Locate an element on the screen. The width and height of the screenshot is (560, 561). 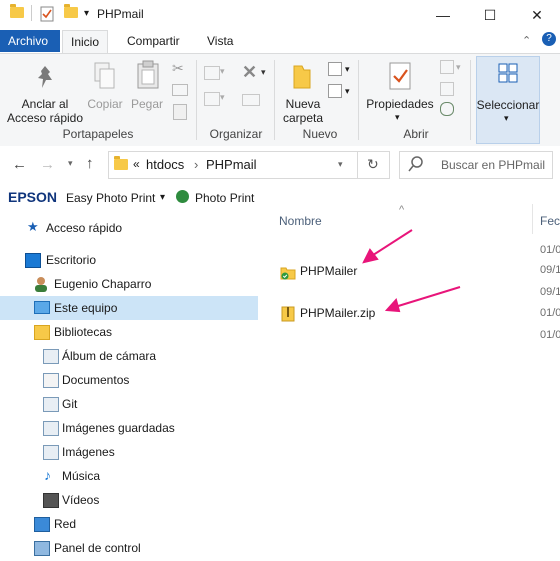
annotation-arrow-phpmailer is located at coordinates (387, 246).